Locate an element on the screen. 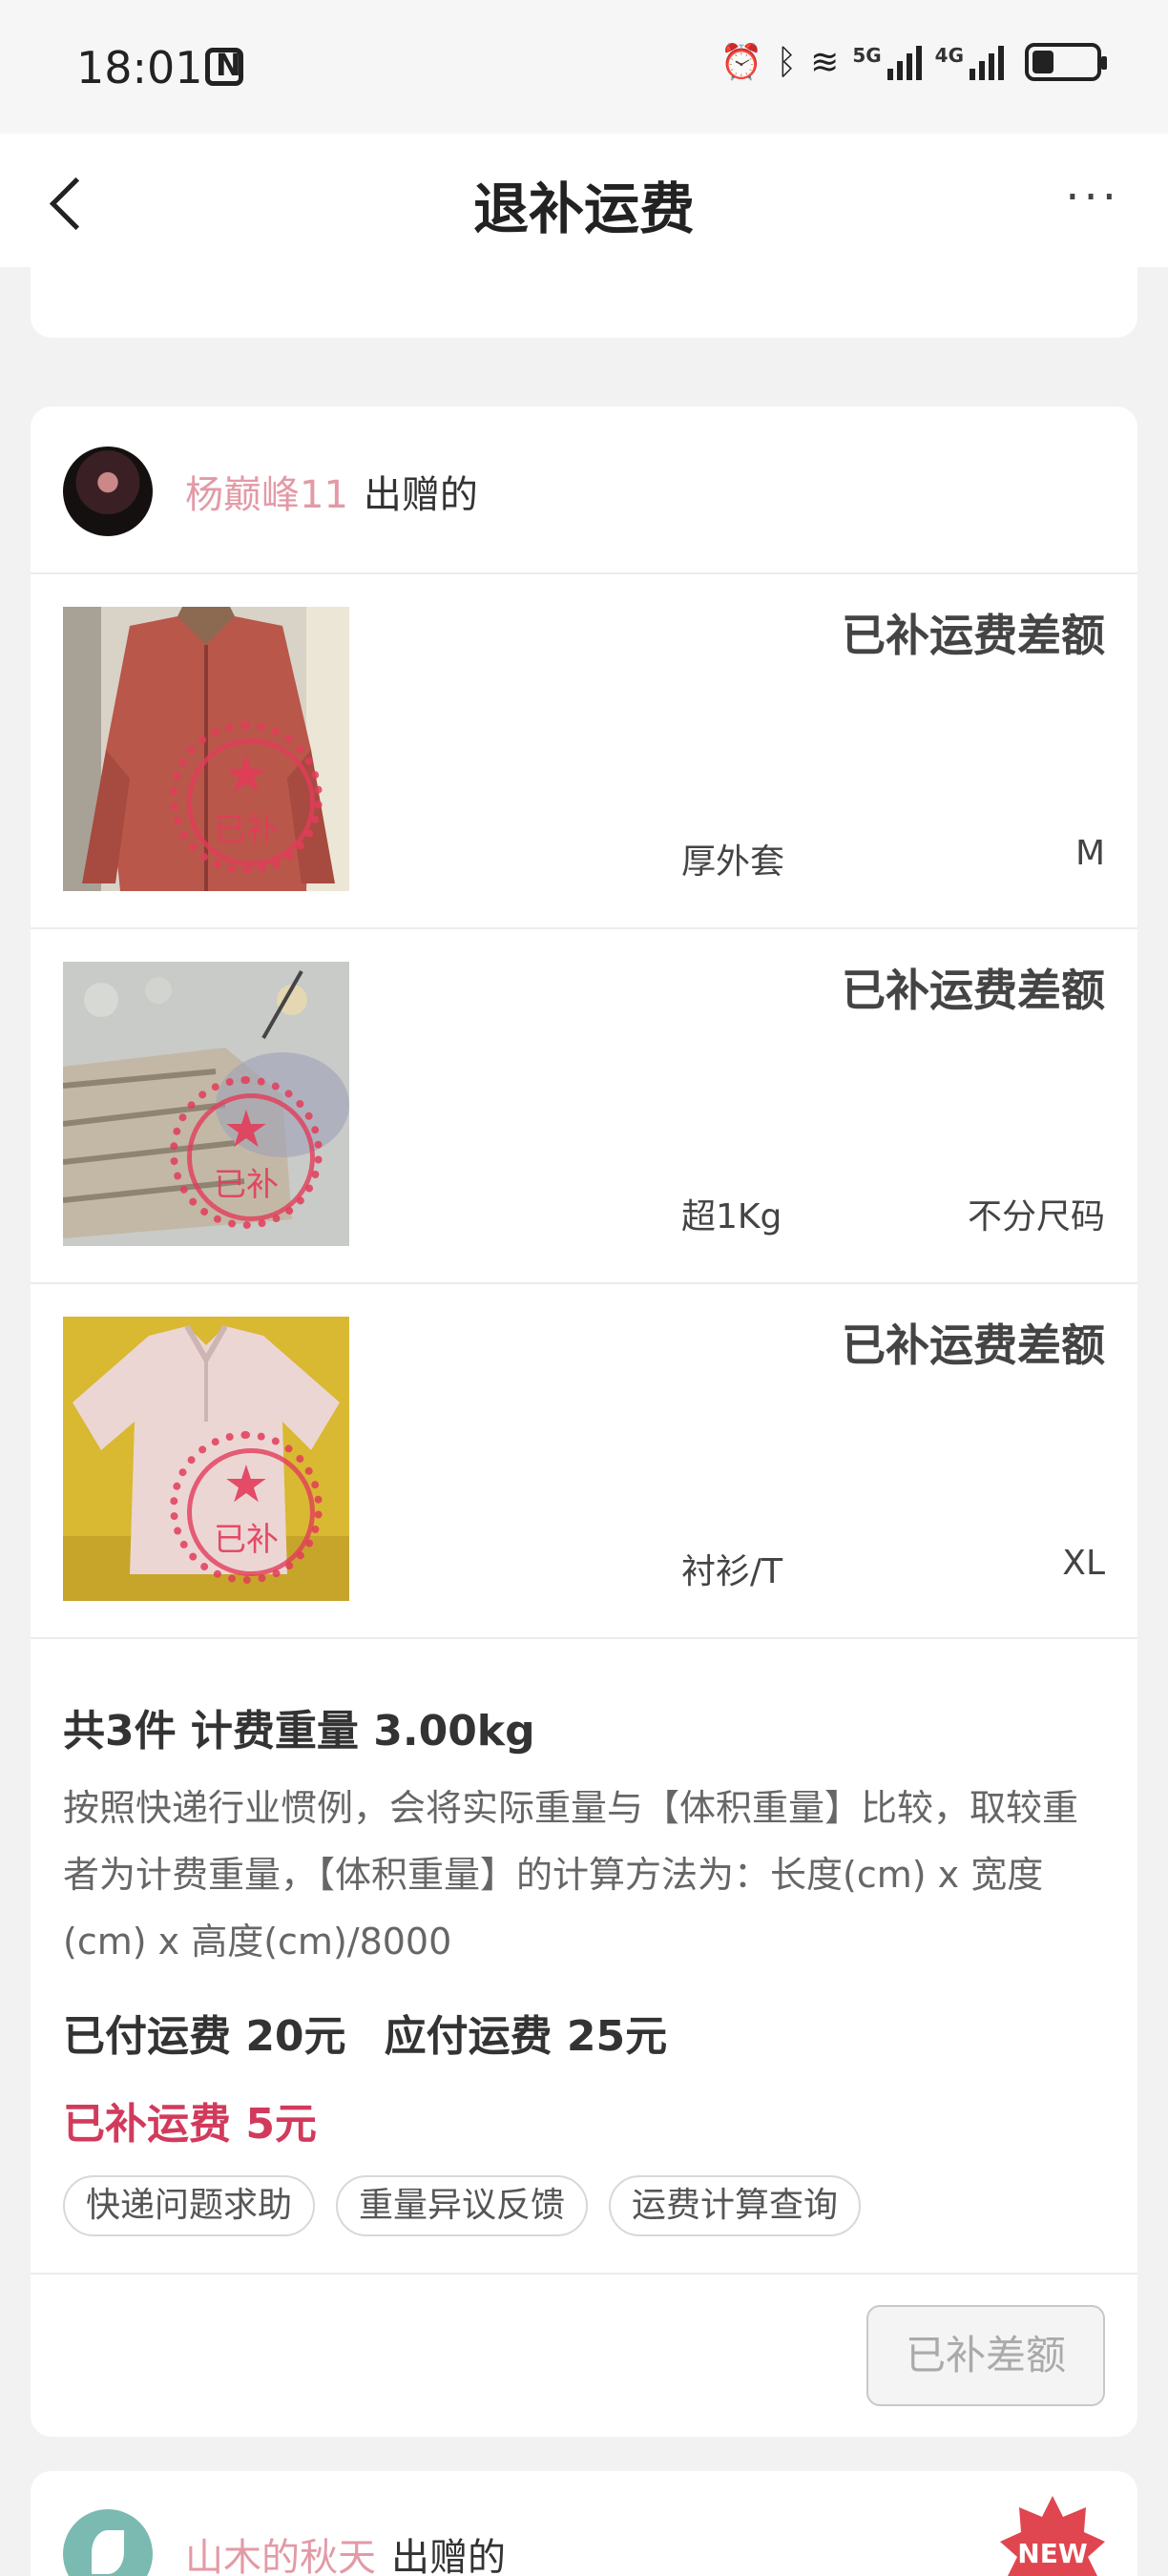 This screenshot has width=1168, height=2576. donor-name: 山木的秋天 is located at coordinates (280, 2551).